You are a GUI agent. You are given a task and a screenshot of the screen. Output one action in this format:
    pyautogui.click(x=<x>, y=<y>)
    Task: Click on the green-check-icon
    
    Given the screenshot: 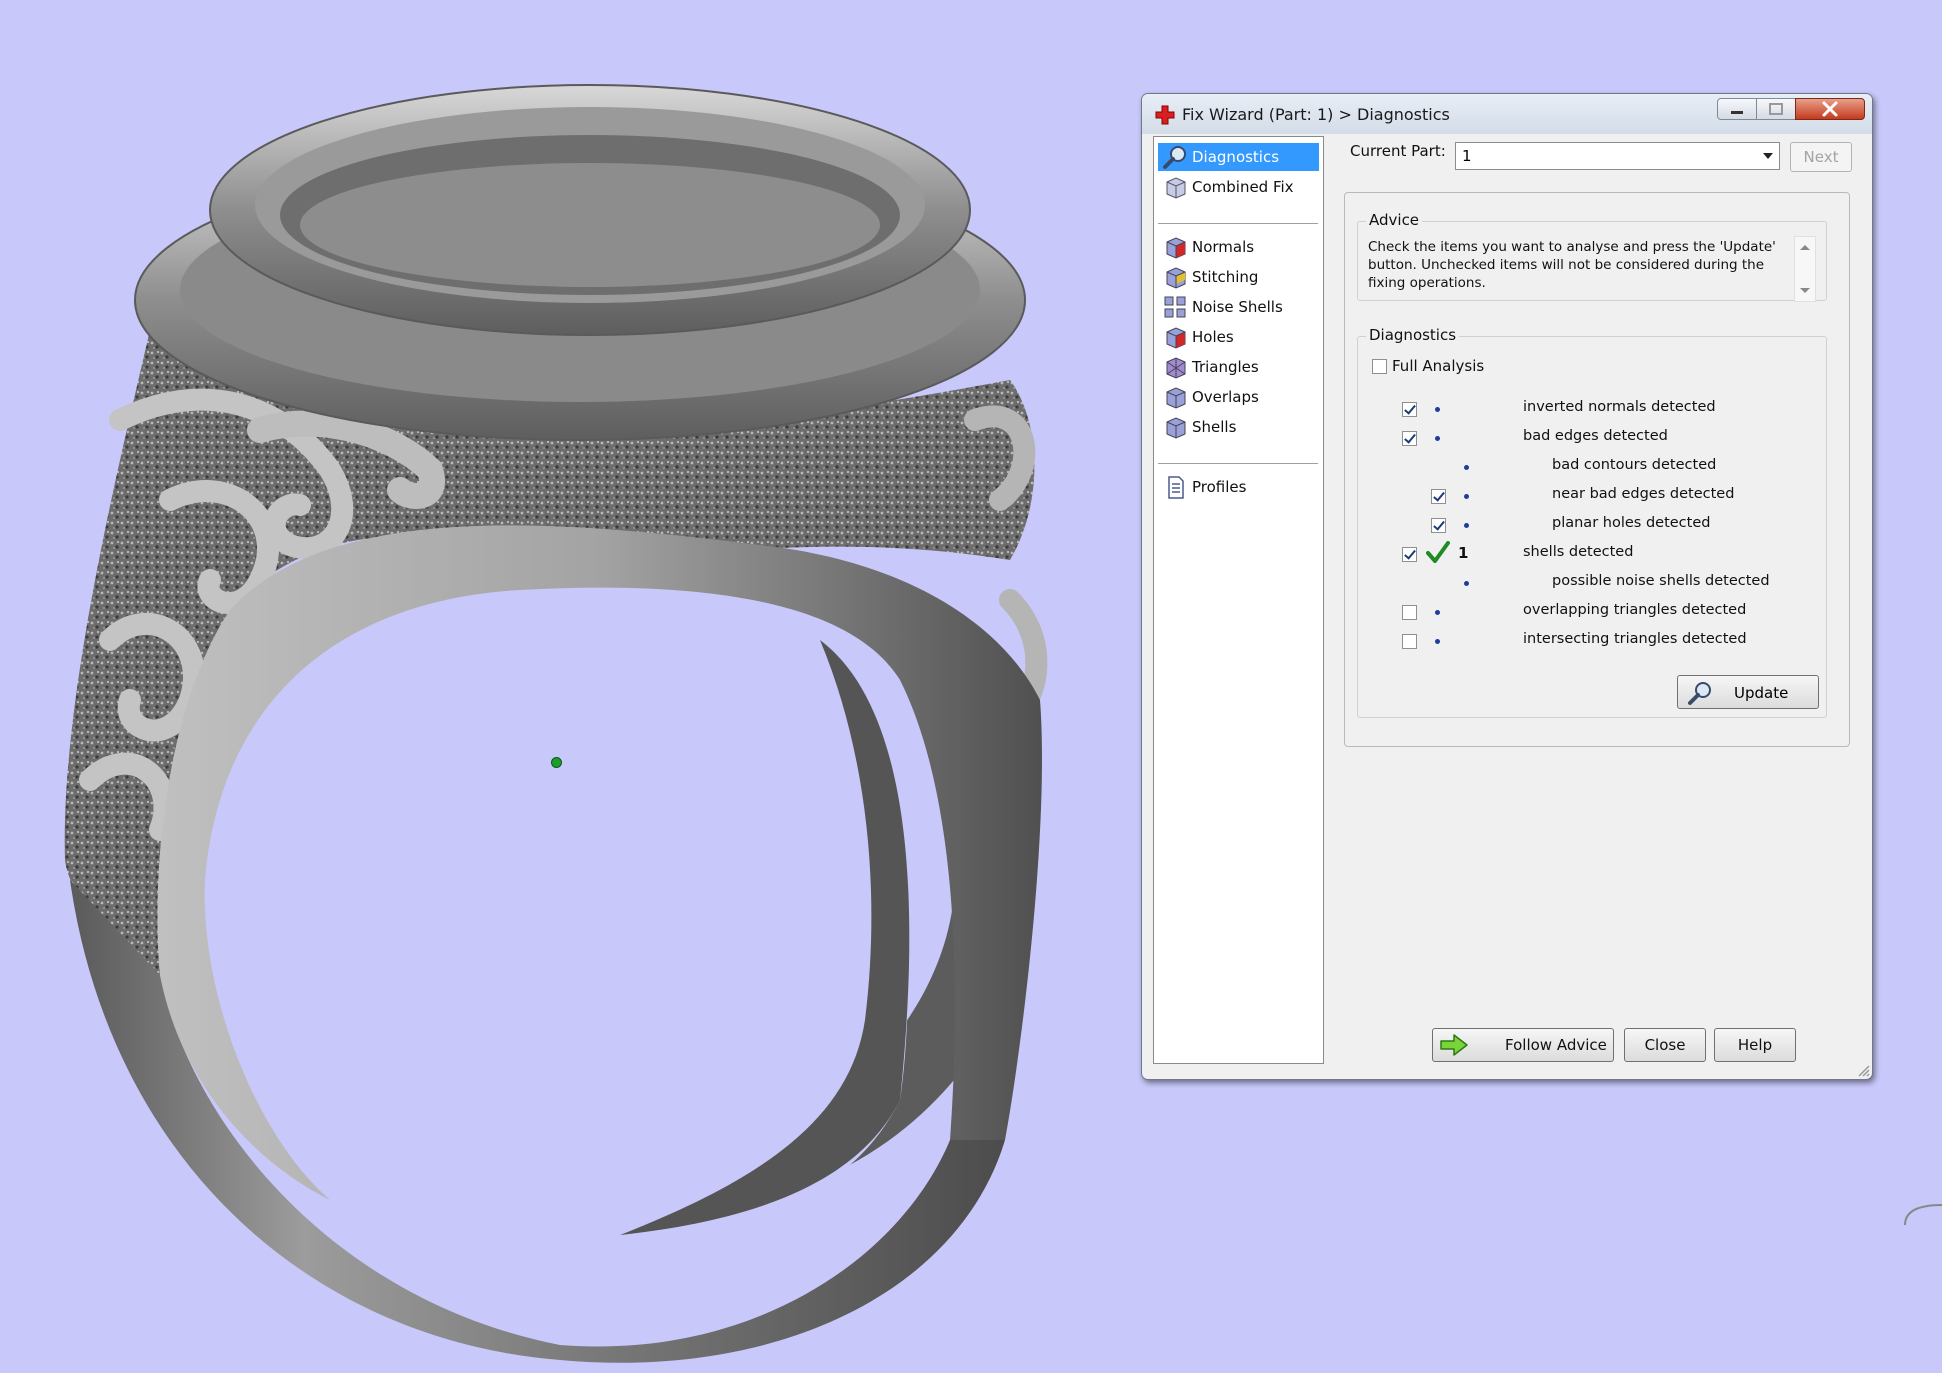 What is the action you would take?
    pyautogui.click(x=1438, y=552)
    